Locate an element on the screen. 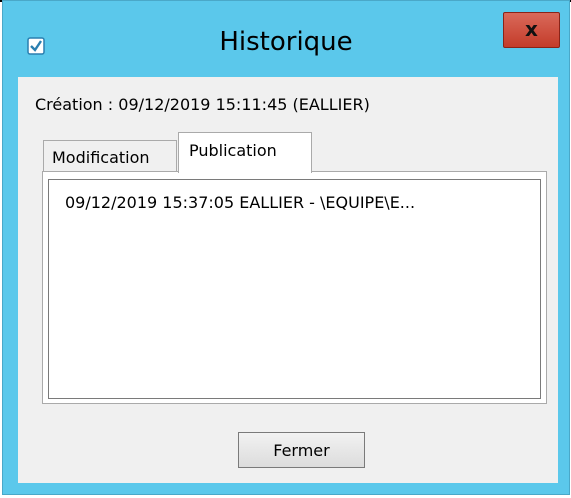 The height and width of the screenshot is (498, 571). tab-modification: Modification is located at coordinates (110, 155).